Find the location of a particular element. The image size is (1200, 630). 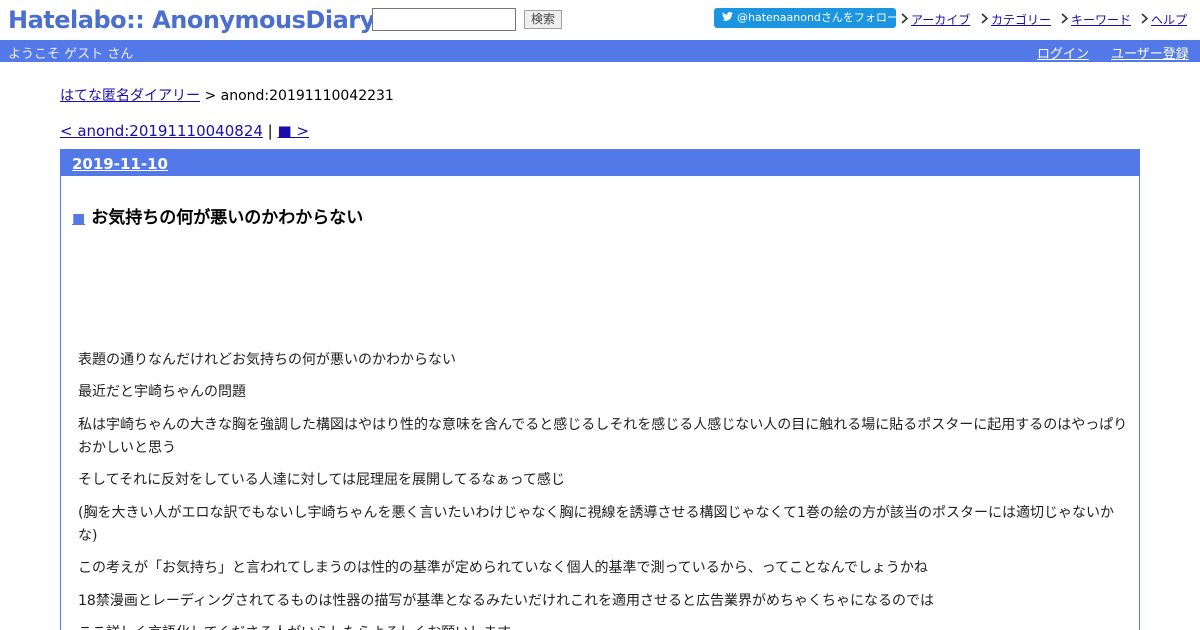

archive-link: アーカイブ is located at coordinates (940, 19).